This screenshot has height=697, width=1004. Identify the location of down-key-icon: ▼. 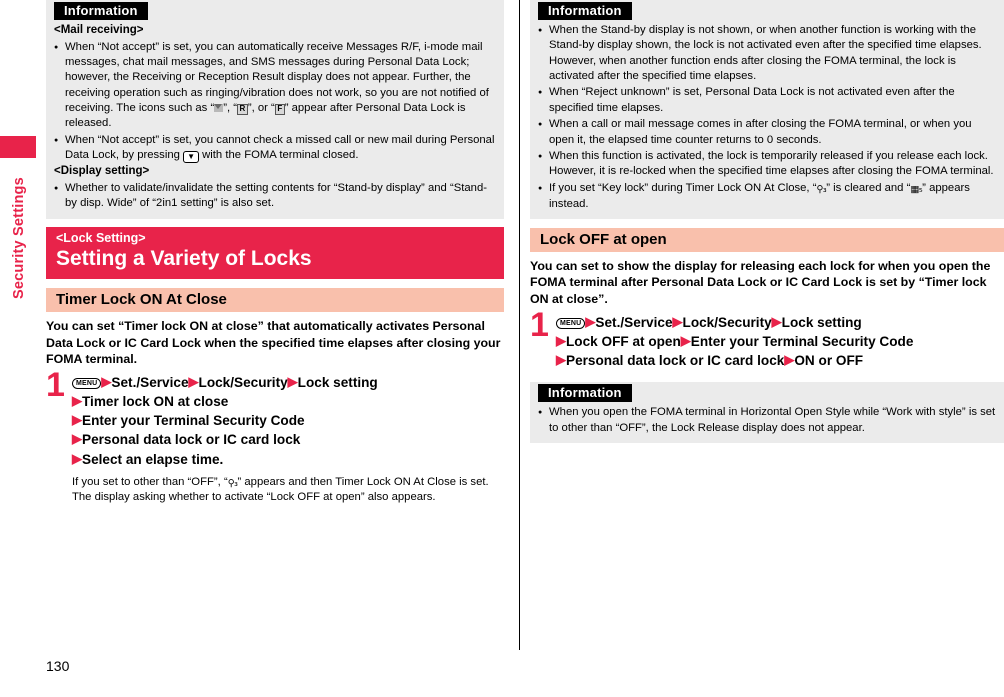
(191, 157).